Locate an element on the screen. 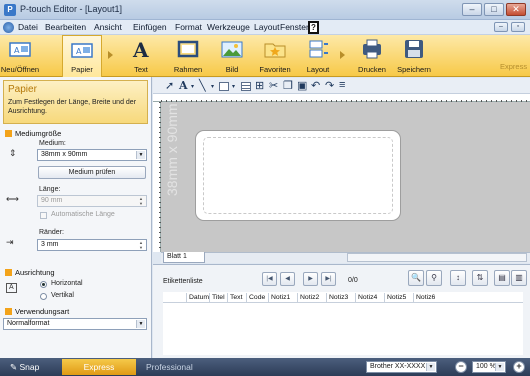 Image resolution: width=530 pixels, height=376 pixels. print-button: Drucken is located at coordinates (372, 56).